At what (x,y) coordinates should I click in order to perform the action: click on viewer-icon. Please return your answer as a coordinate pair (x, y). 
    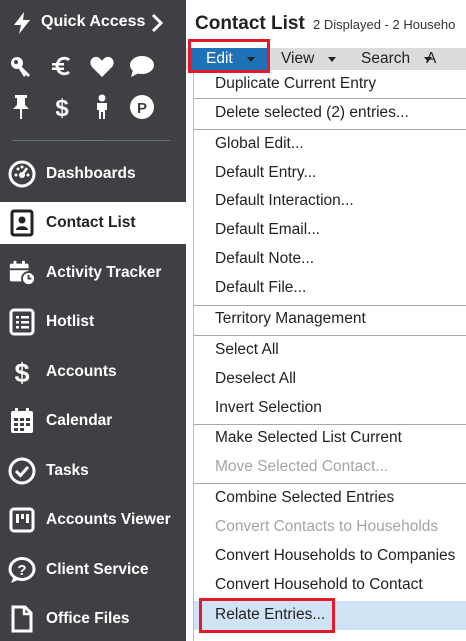
    Looking at the image, I should click on (22, 520).